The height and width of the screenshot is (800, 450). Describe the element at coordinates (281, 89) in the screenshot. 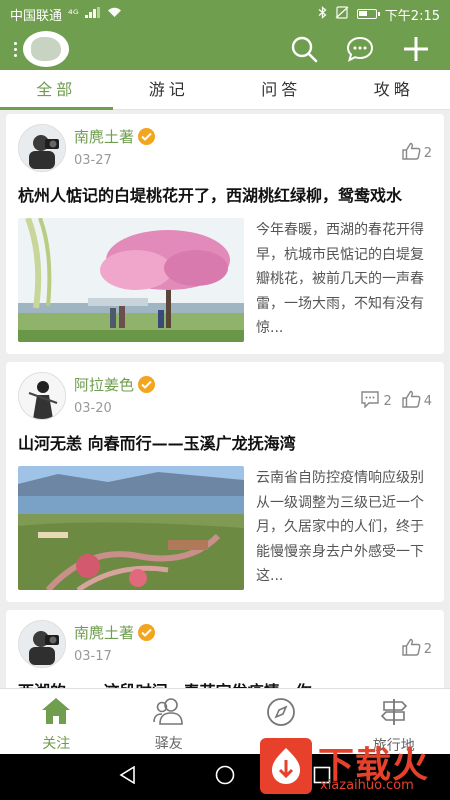

I see `tab-qa: 问答` at that location.